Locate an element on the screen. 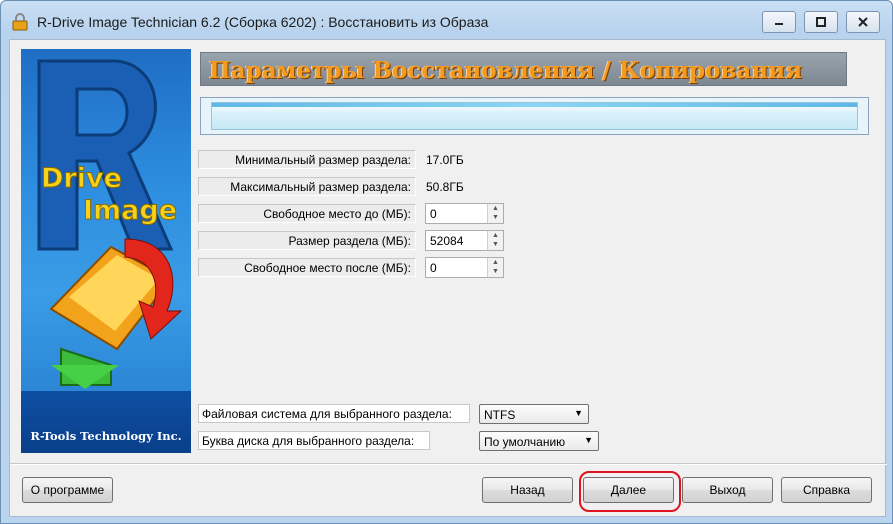 Image resolution: width=893 pixels, height=524 pixels. free-after-spin-arrows: ▲ ▼ is located at coordinates (495, 267).